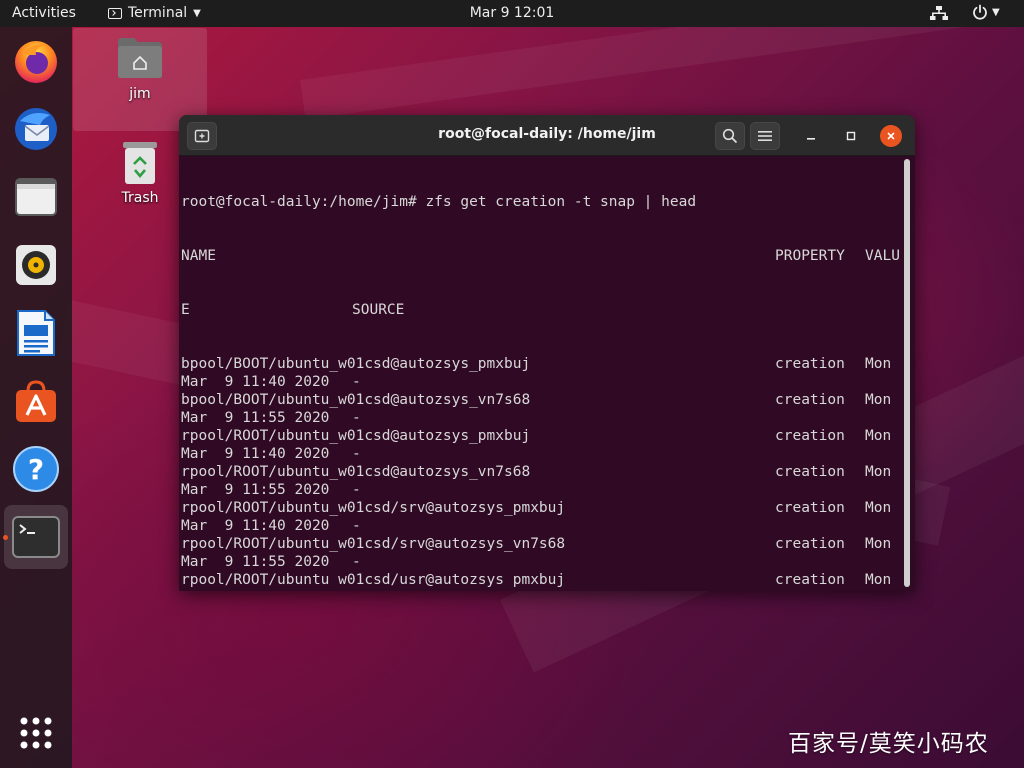 This screenshot has width=1024, height=768. I want to click on hamburger-menu-icon, so click(765, 136).